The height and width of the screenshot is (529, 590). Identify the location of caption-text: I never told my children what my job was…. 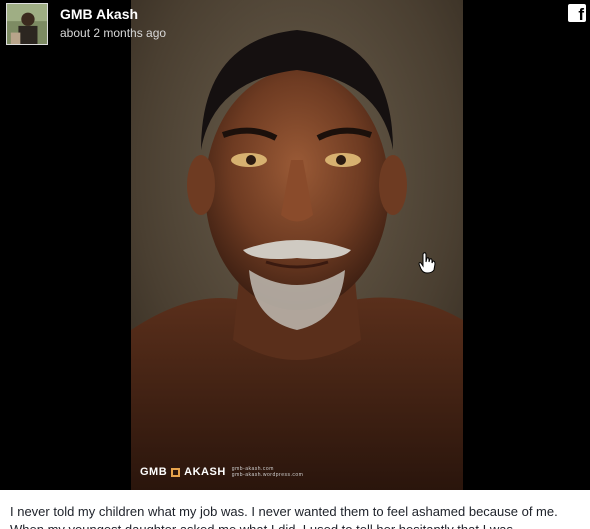
(284, 516).